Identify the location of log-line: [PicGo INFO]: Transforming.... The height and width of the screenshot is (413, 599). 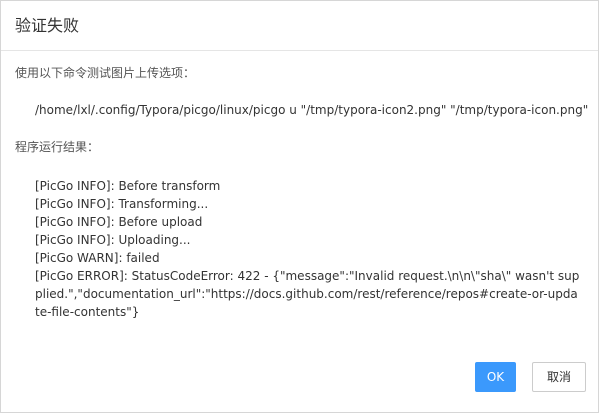
(122, 204).